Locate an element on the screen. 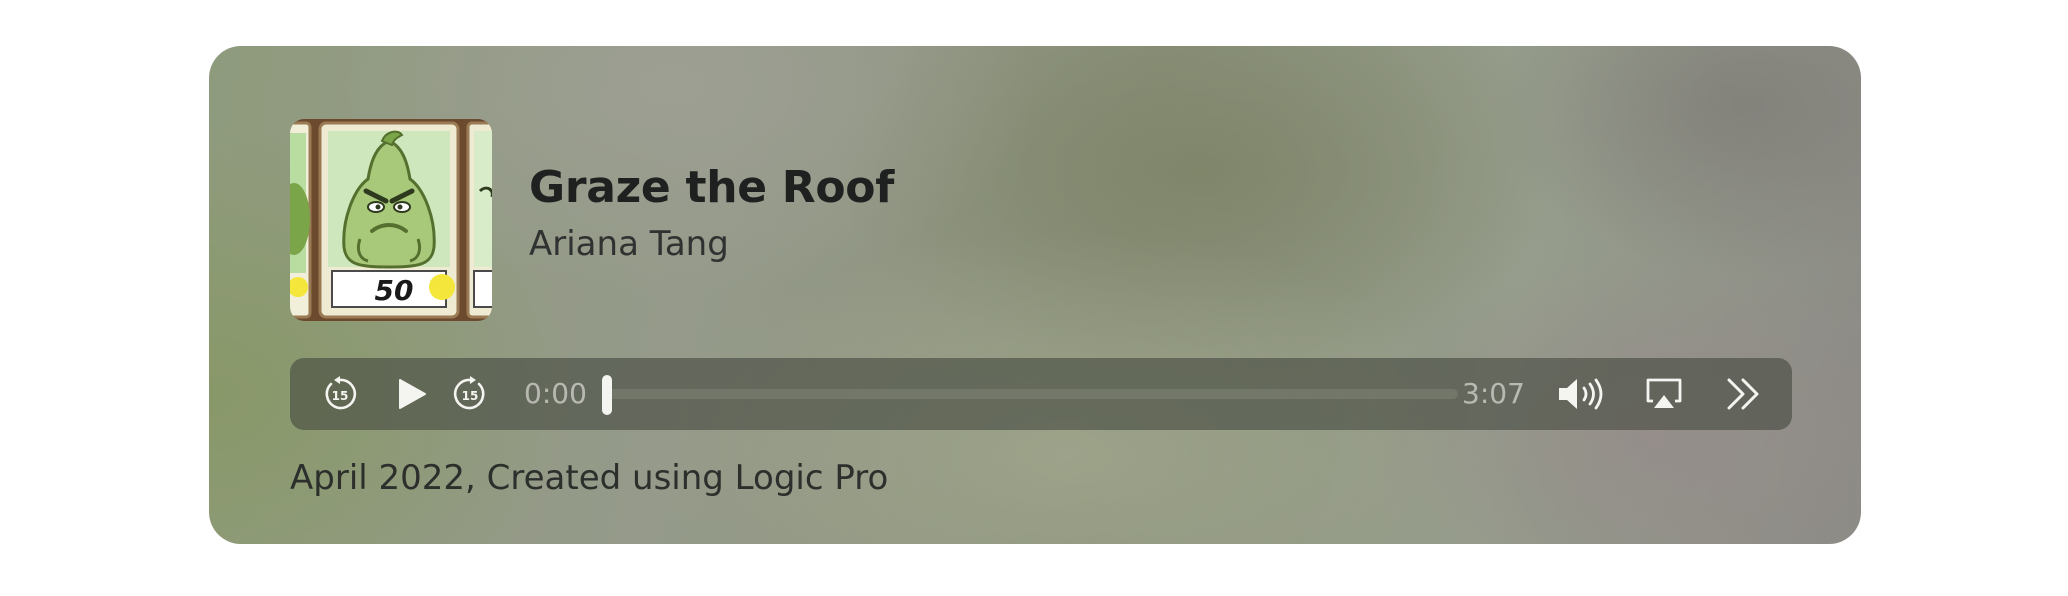  more-button is located at coordinates (1744, 394).